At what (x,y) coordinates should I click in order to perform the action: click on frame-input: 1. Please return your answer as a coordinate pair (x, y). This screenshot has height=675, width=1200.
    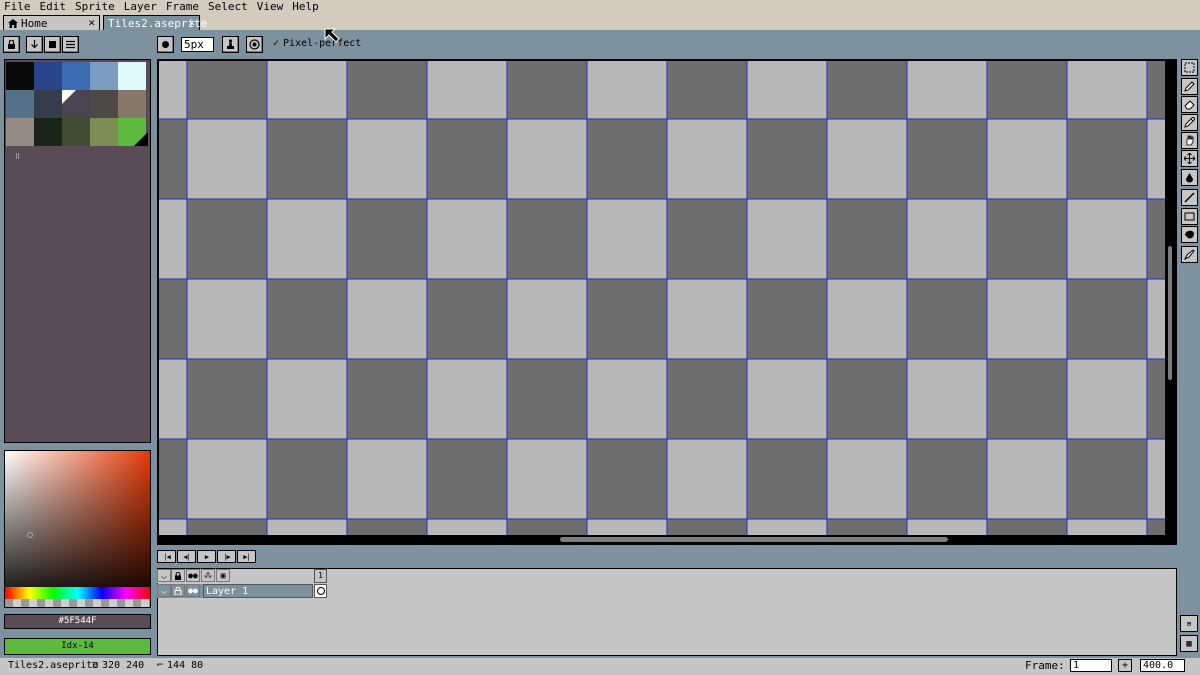
    Looking at the image, I should click on (1091, 665).